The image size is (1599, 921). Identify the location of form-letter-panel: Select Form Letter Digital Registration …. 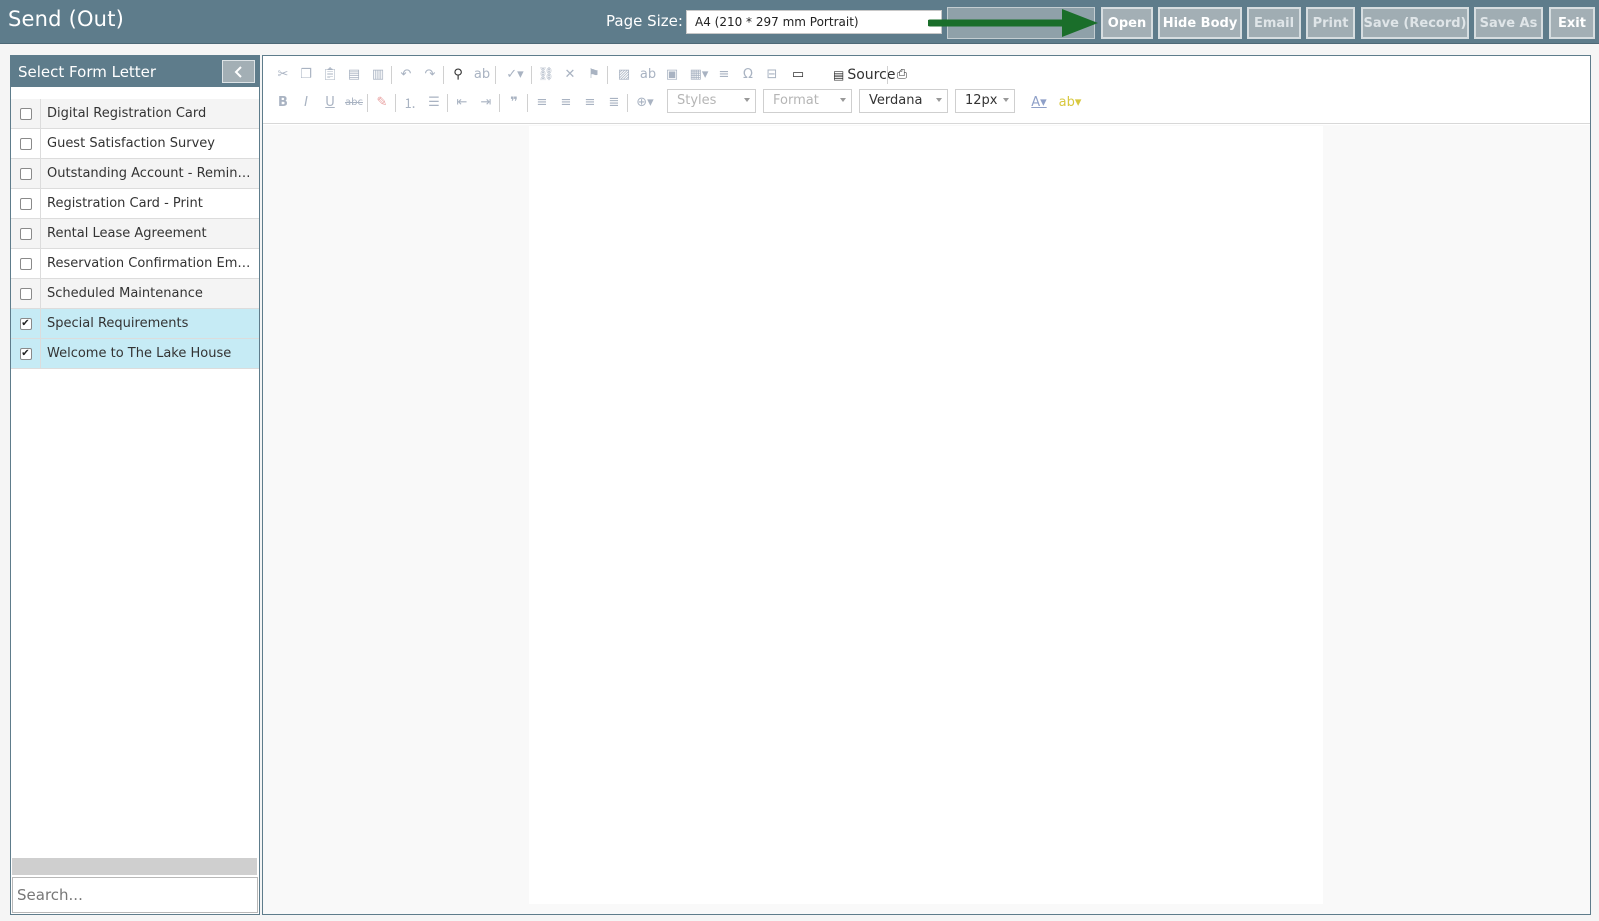
(135, 485).